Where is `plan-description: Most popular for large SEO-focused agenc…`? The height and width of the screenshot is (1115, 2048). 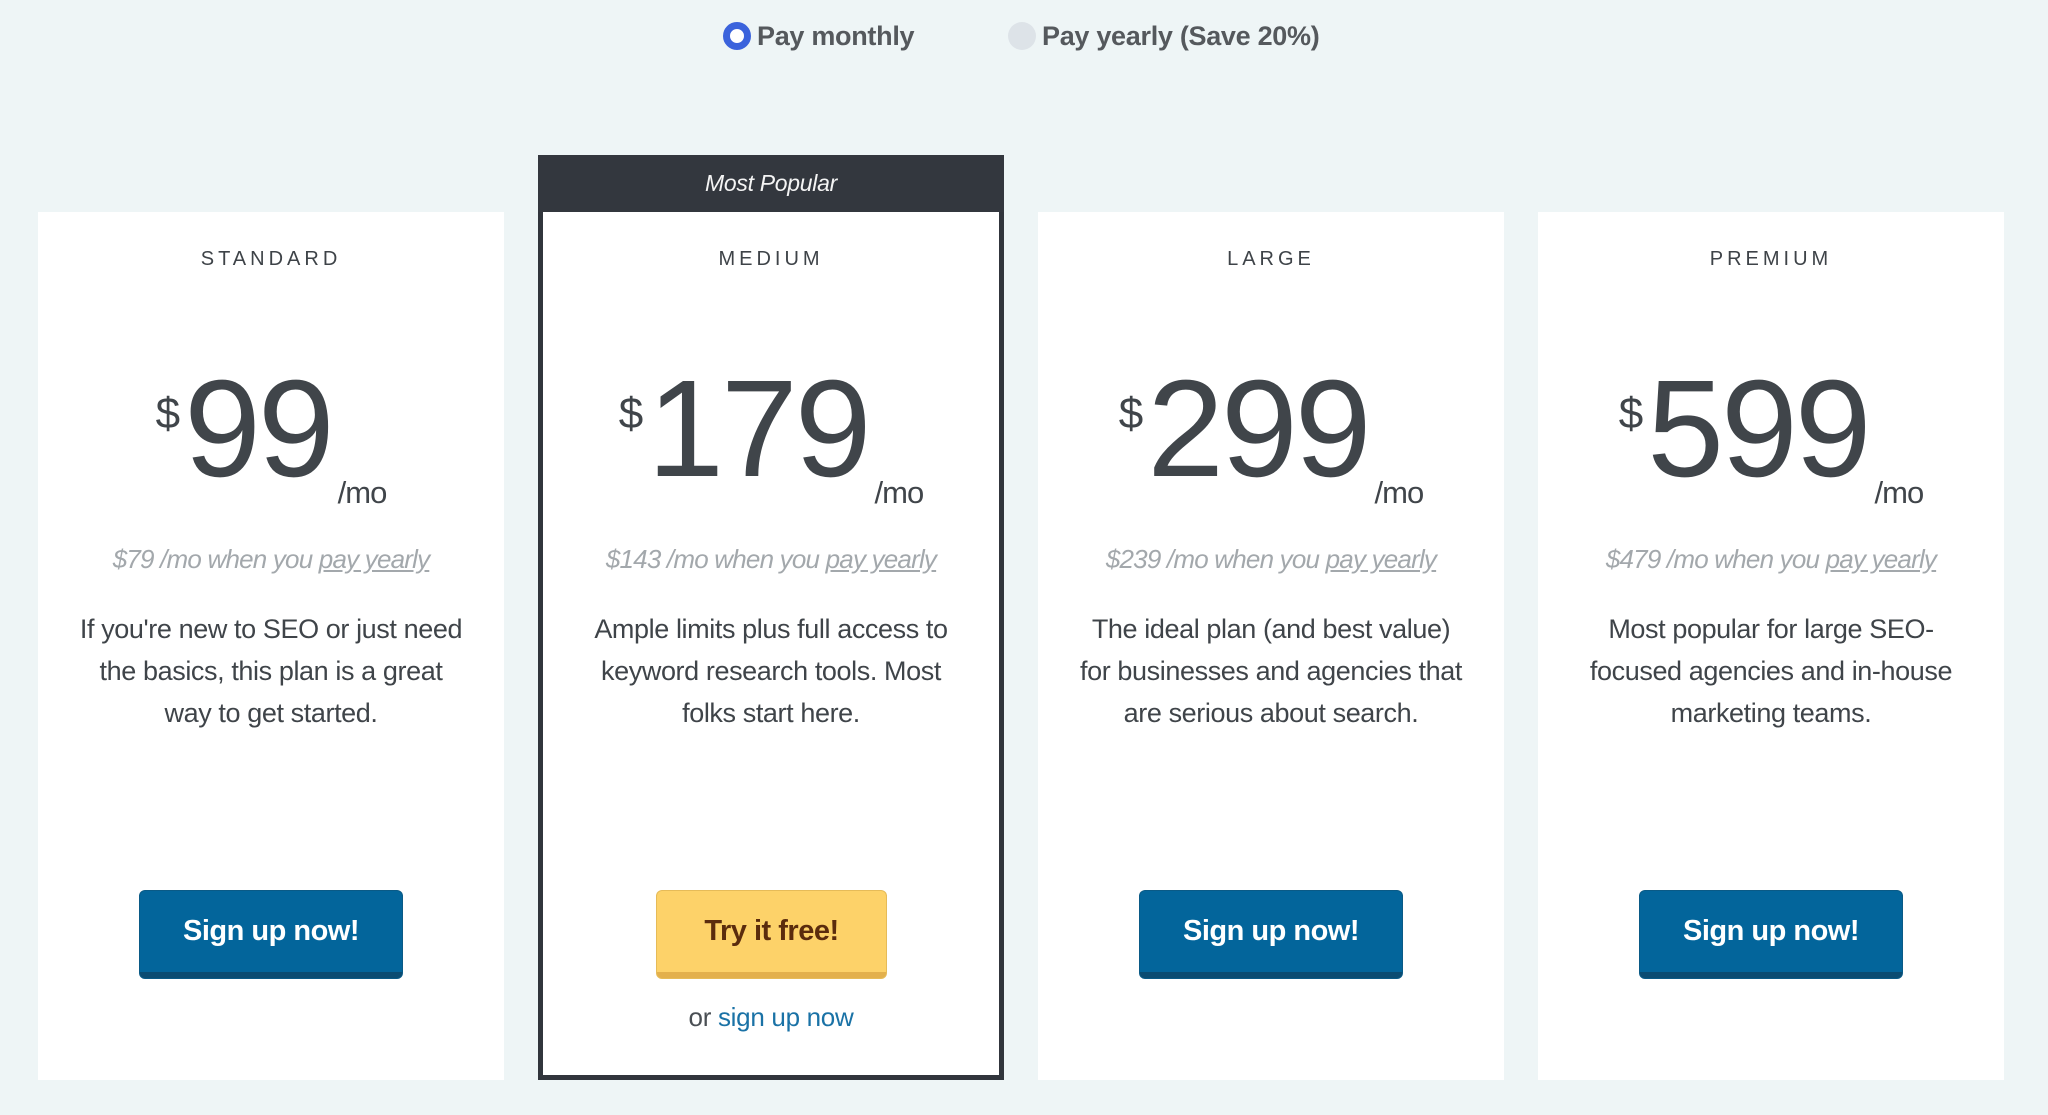 plan-description: Most popular for large SEO-focused agenc… is located at coordinates (1771, 671).